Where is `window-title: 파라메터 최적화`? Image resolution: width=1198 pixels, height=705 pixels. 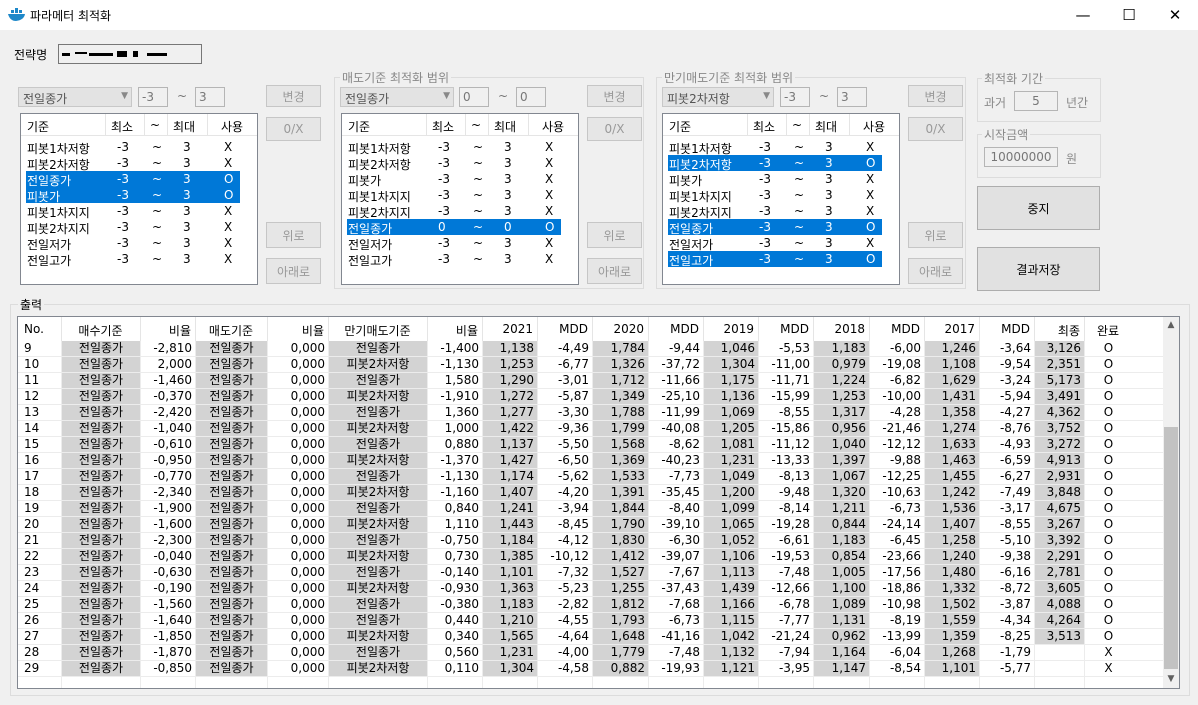 window-title: 파라메터 최적화 is located at coordinates (71, 16).